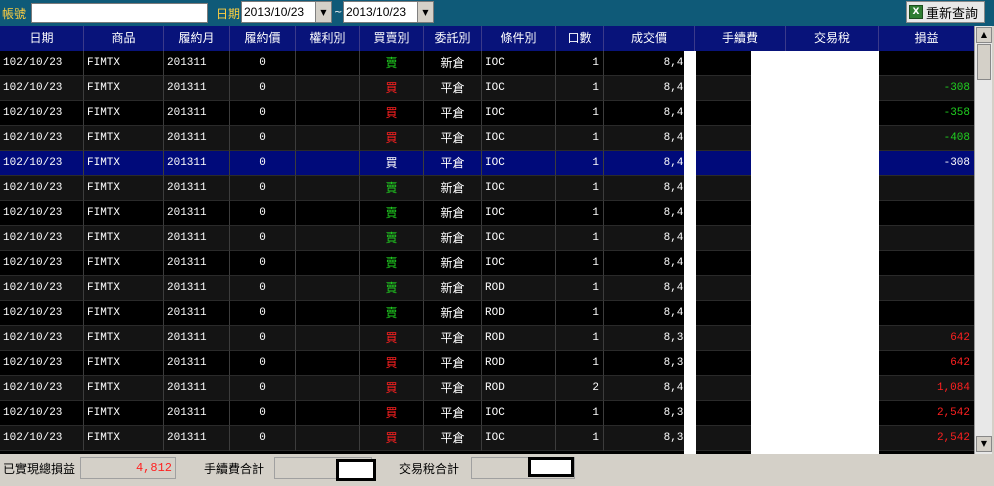  I want to click on column-header-option-type: 權利別, so click(328, 38).